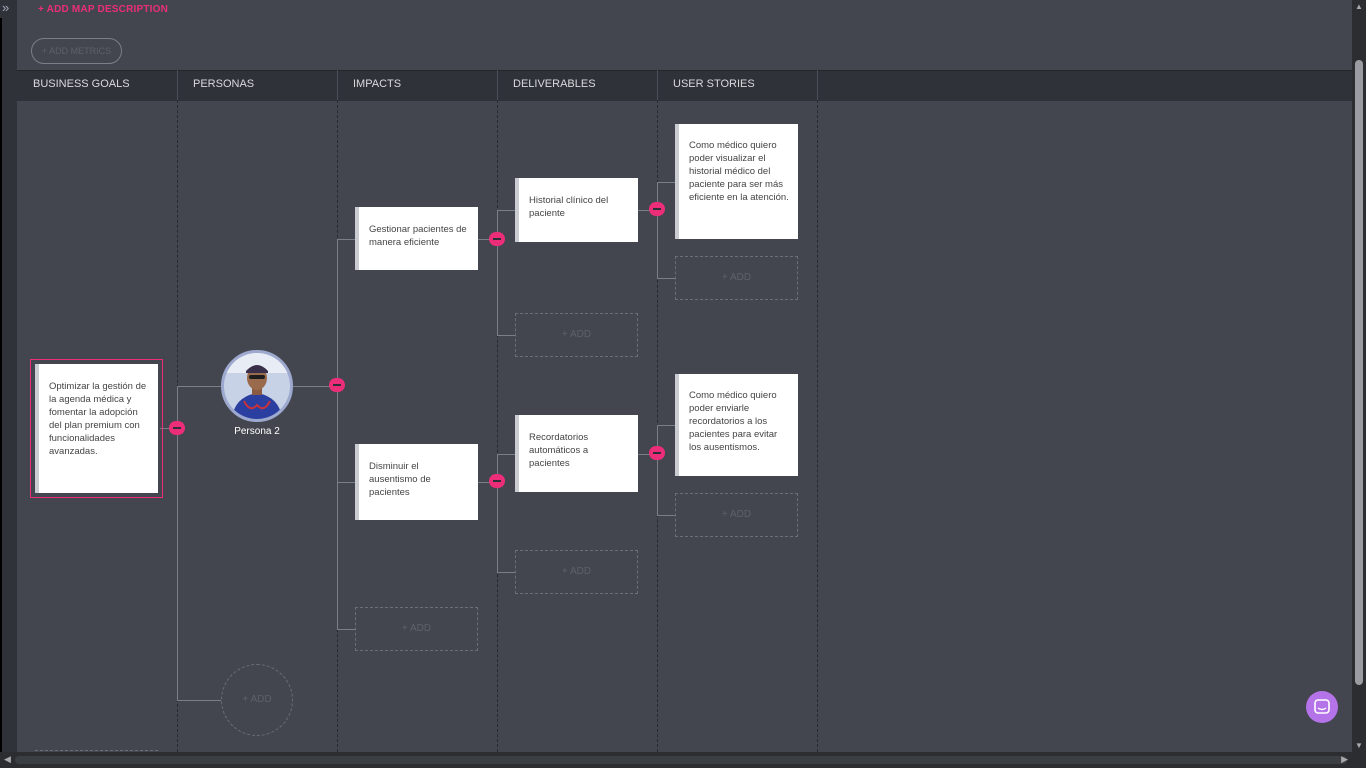 This screenshot has height=768, width=1366. I want to click on scroll-down-icon: ▼, so click(1359, 745).